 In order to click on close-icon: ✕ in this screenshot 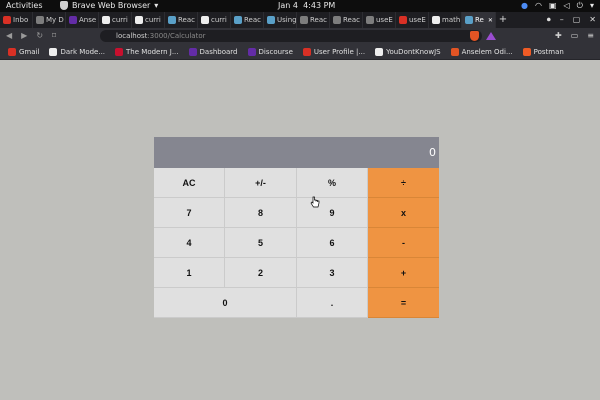, I will do `click(592, 20)`.